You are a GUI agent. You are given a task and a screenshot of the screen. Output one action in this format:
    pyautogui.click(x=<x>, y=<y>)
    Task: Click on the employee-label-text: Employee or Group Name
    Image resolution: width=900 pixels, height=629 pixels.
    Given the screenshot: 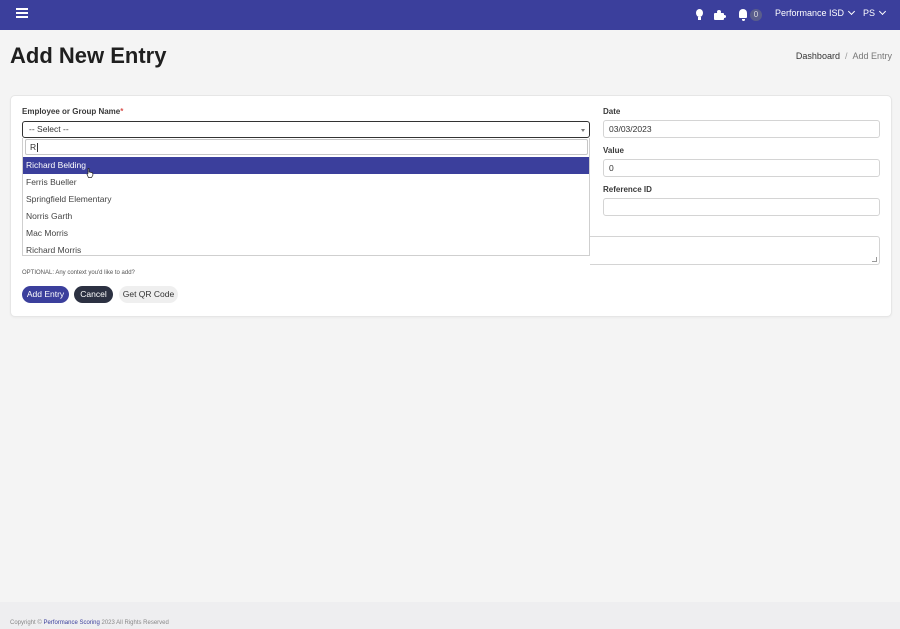 What is the action you would take?
    pyautogui.click(x=71, y=111)
    